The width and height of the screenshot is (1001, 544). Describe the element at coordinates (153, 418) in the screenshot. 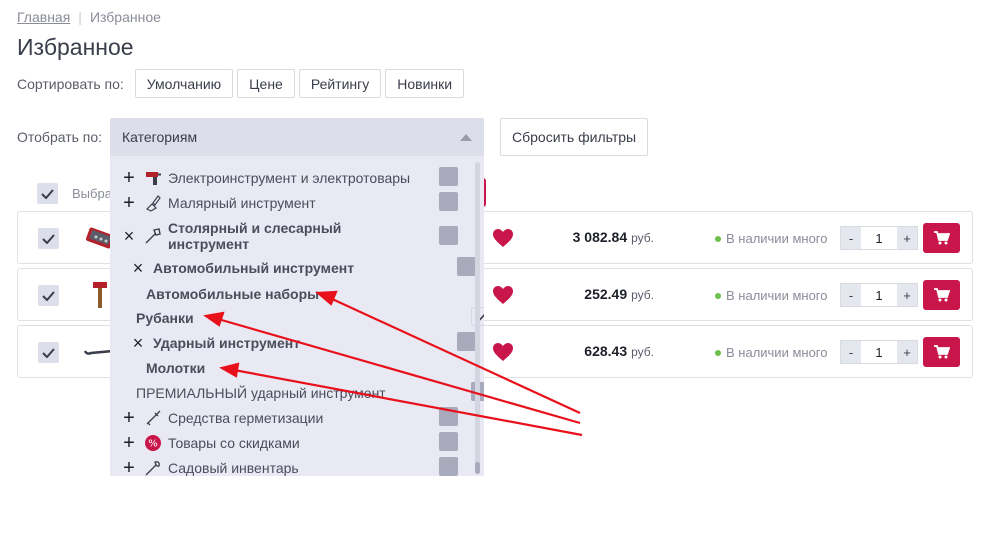

I see `sealant-gun-icon` at that location.